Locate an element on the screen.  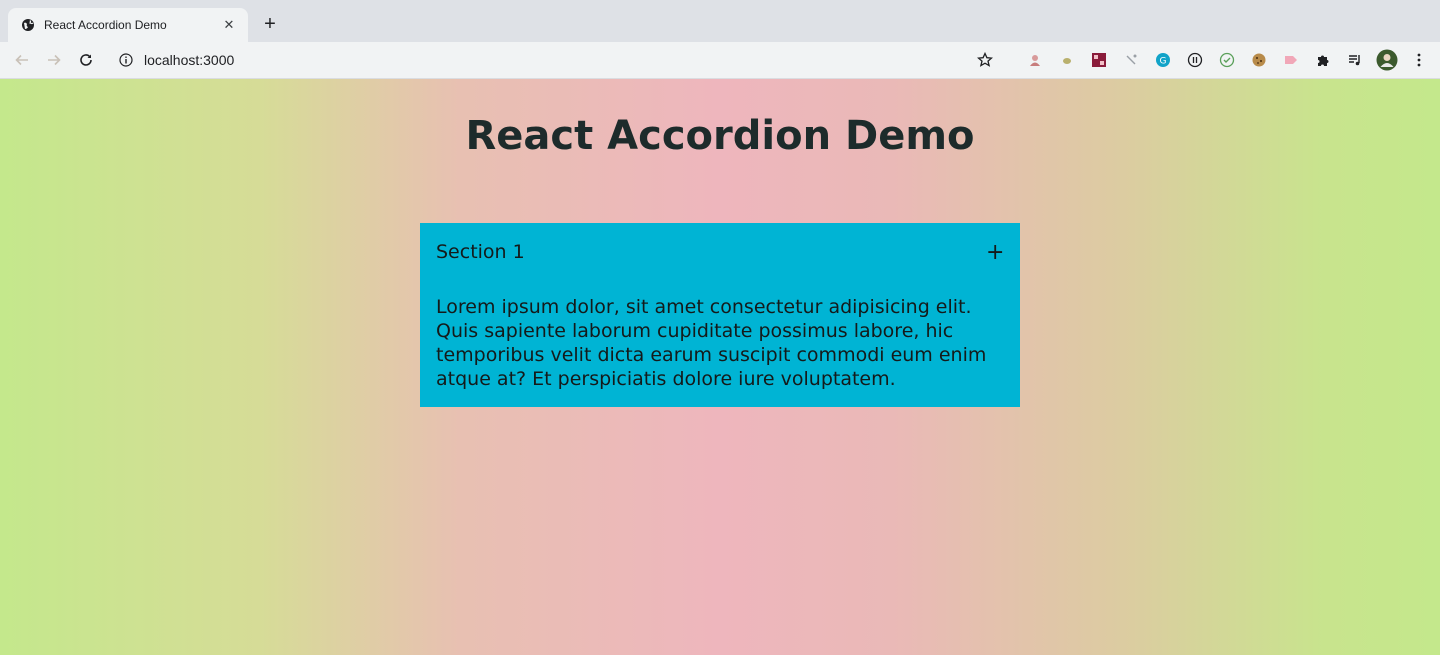
reload-icon is located at coordinates (86, 60).